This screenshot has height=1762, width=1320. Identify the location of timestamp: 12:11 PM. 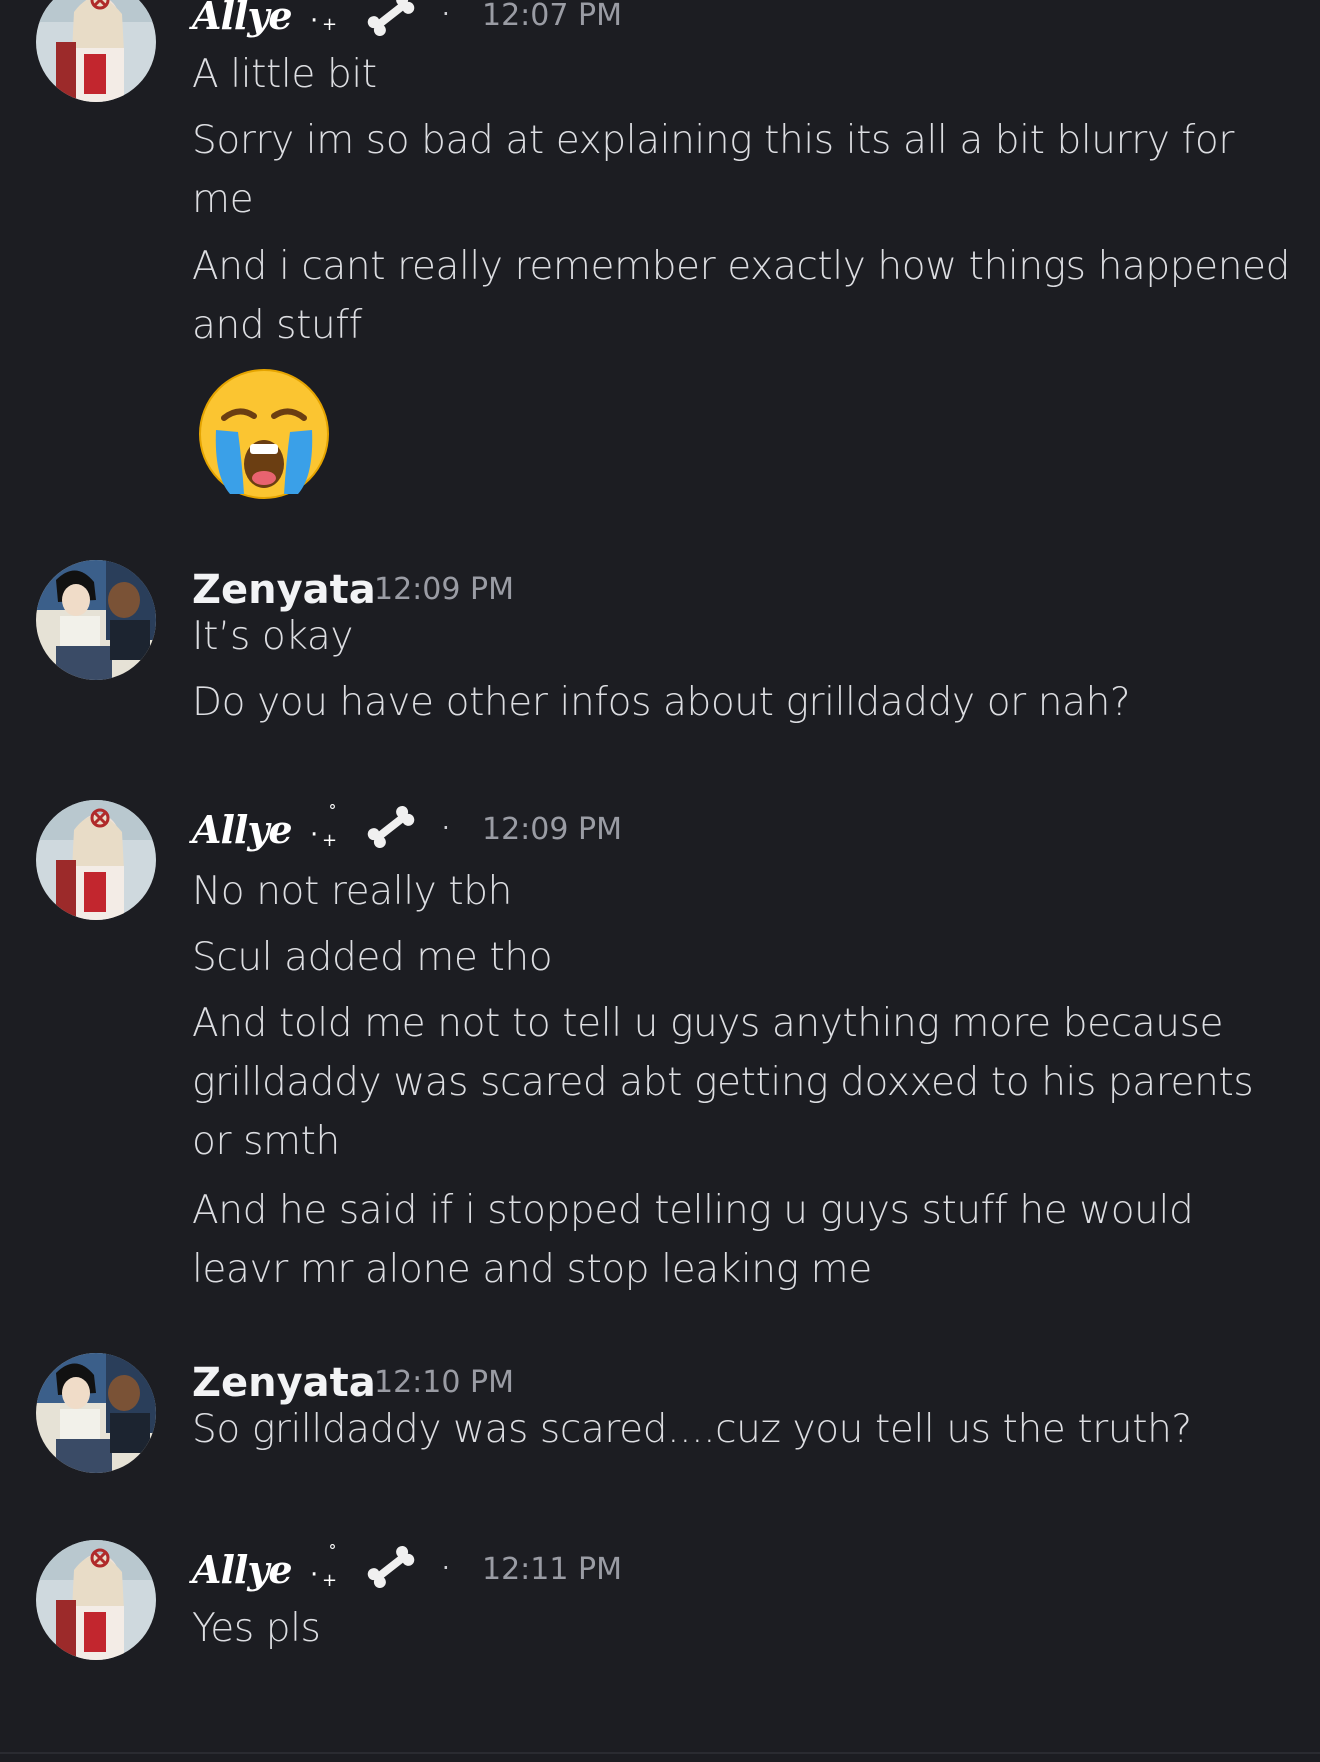
(552, 1570).